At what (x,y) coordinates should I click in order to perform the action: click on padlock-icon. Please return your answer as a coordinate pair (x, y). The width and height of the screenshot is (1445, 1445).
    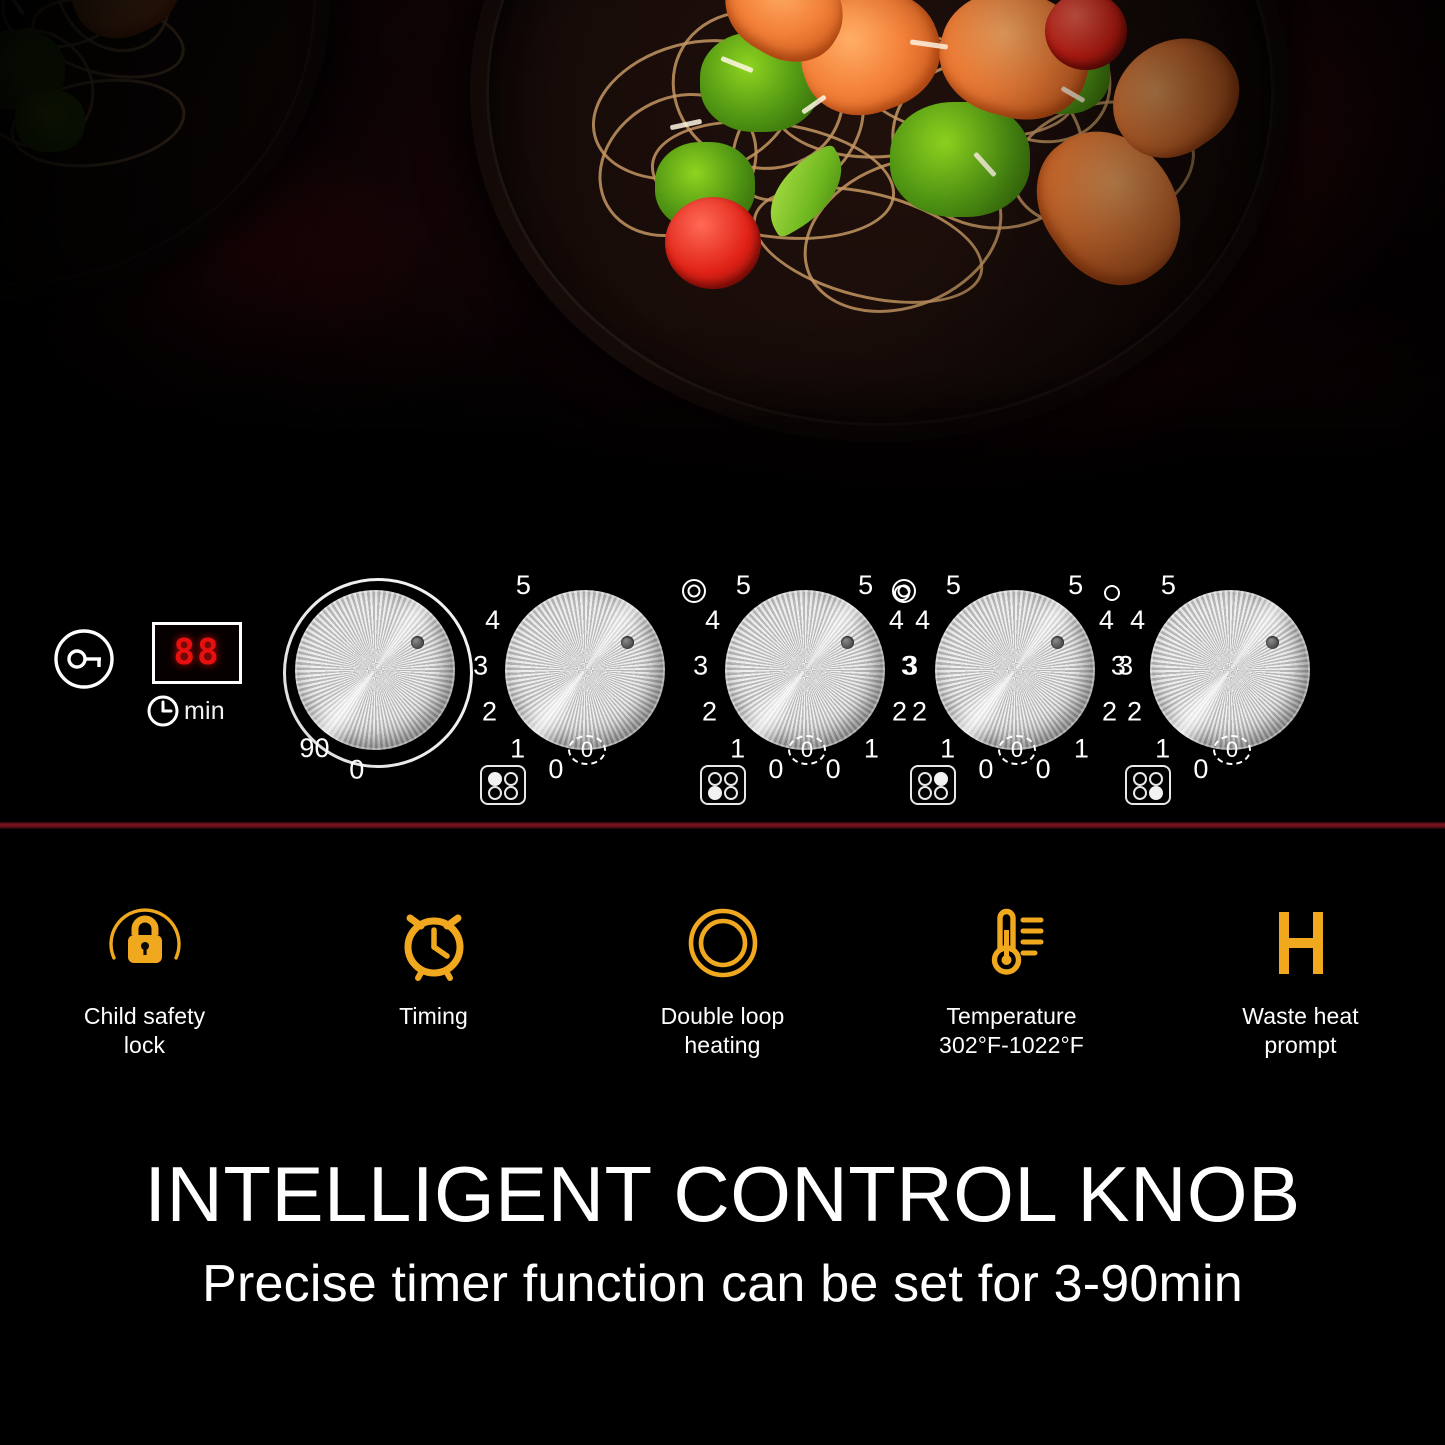
    Looking at the image, I should click on (145, 943).